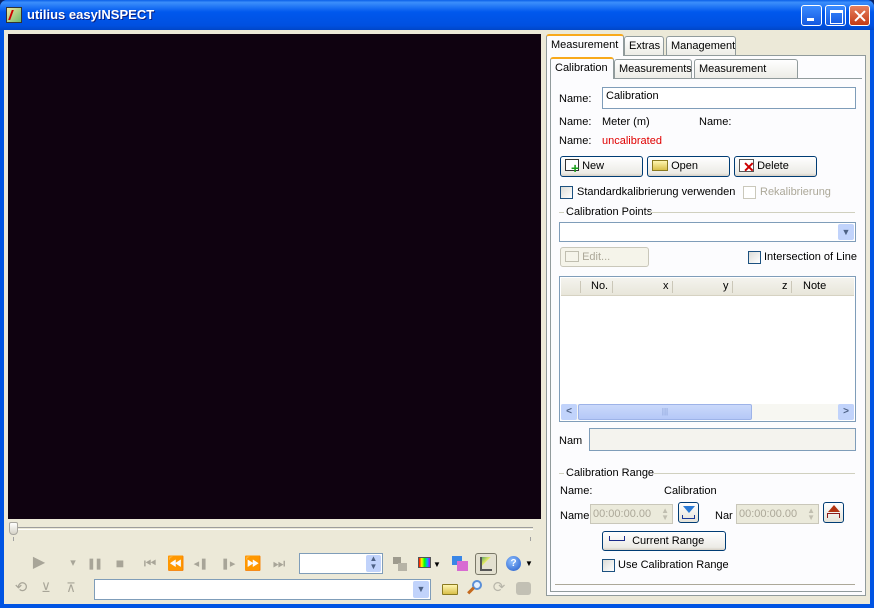 The height and width of the screenshot is (608, 874). What do you see at coordinates (644, 46) in the screenshot?
I see `tab-extras: Extras` at bounding box center [644, 46].